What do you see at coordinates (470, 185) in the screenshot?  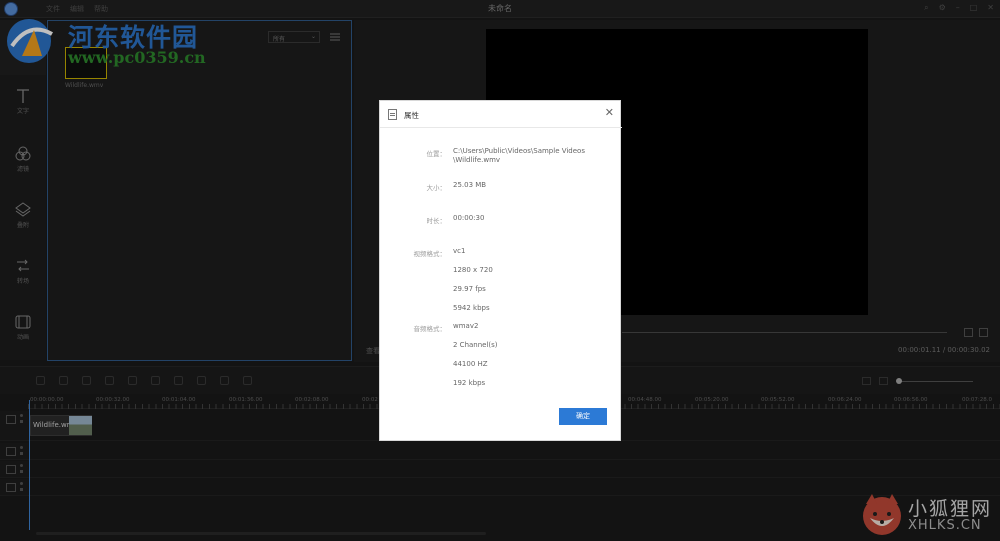 I see `size-value: 25.03 MB` at bounding box center [470, 185].